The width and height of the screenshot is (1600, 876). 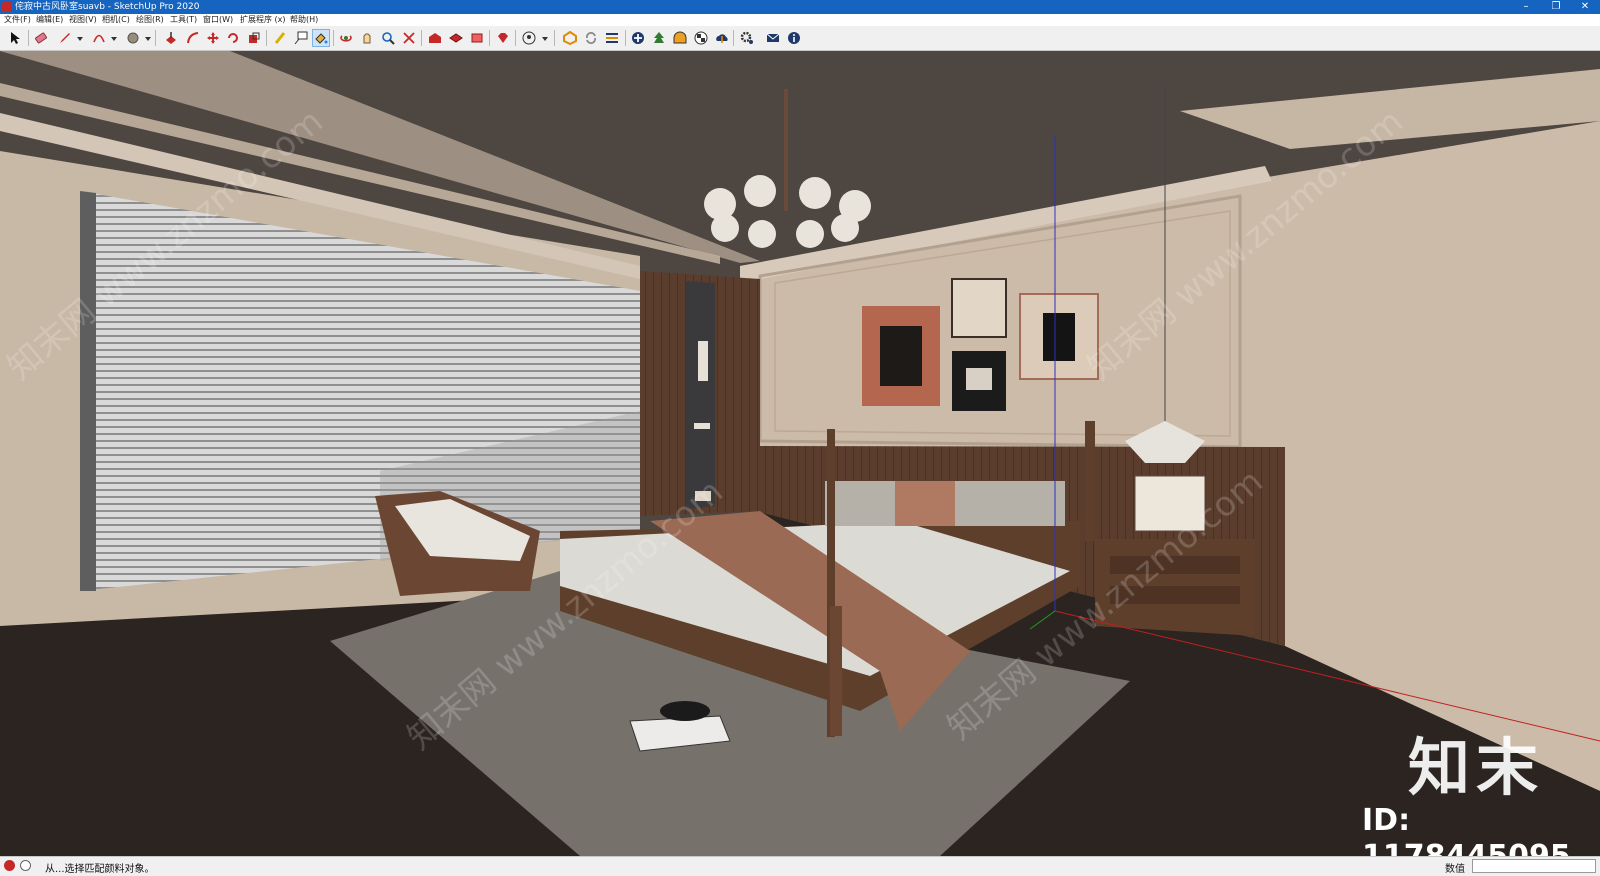 I want to click on paint-bucket-icon, so click(x=321, y=38).